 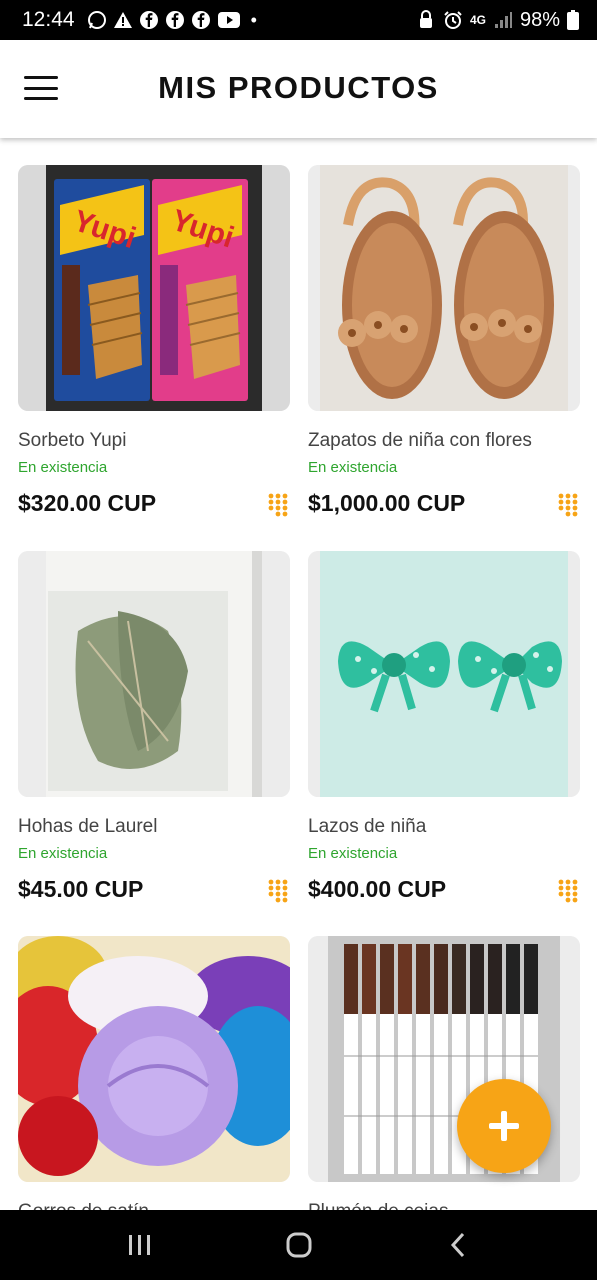 What do you see at coordinates (229, 20) in the screenshot?
I see `youtube-icon` at bounding box center [229, 20].